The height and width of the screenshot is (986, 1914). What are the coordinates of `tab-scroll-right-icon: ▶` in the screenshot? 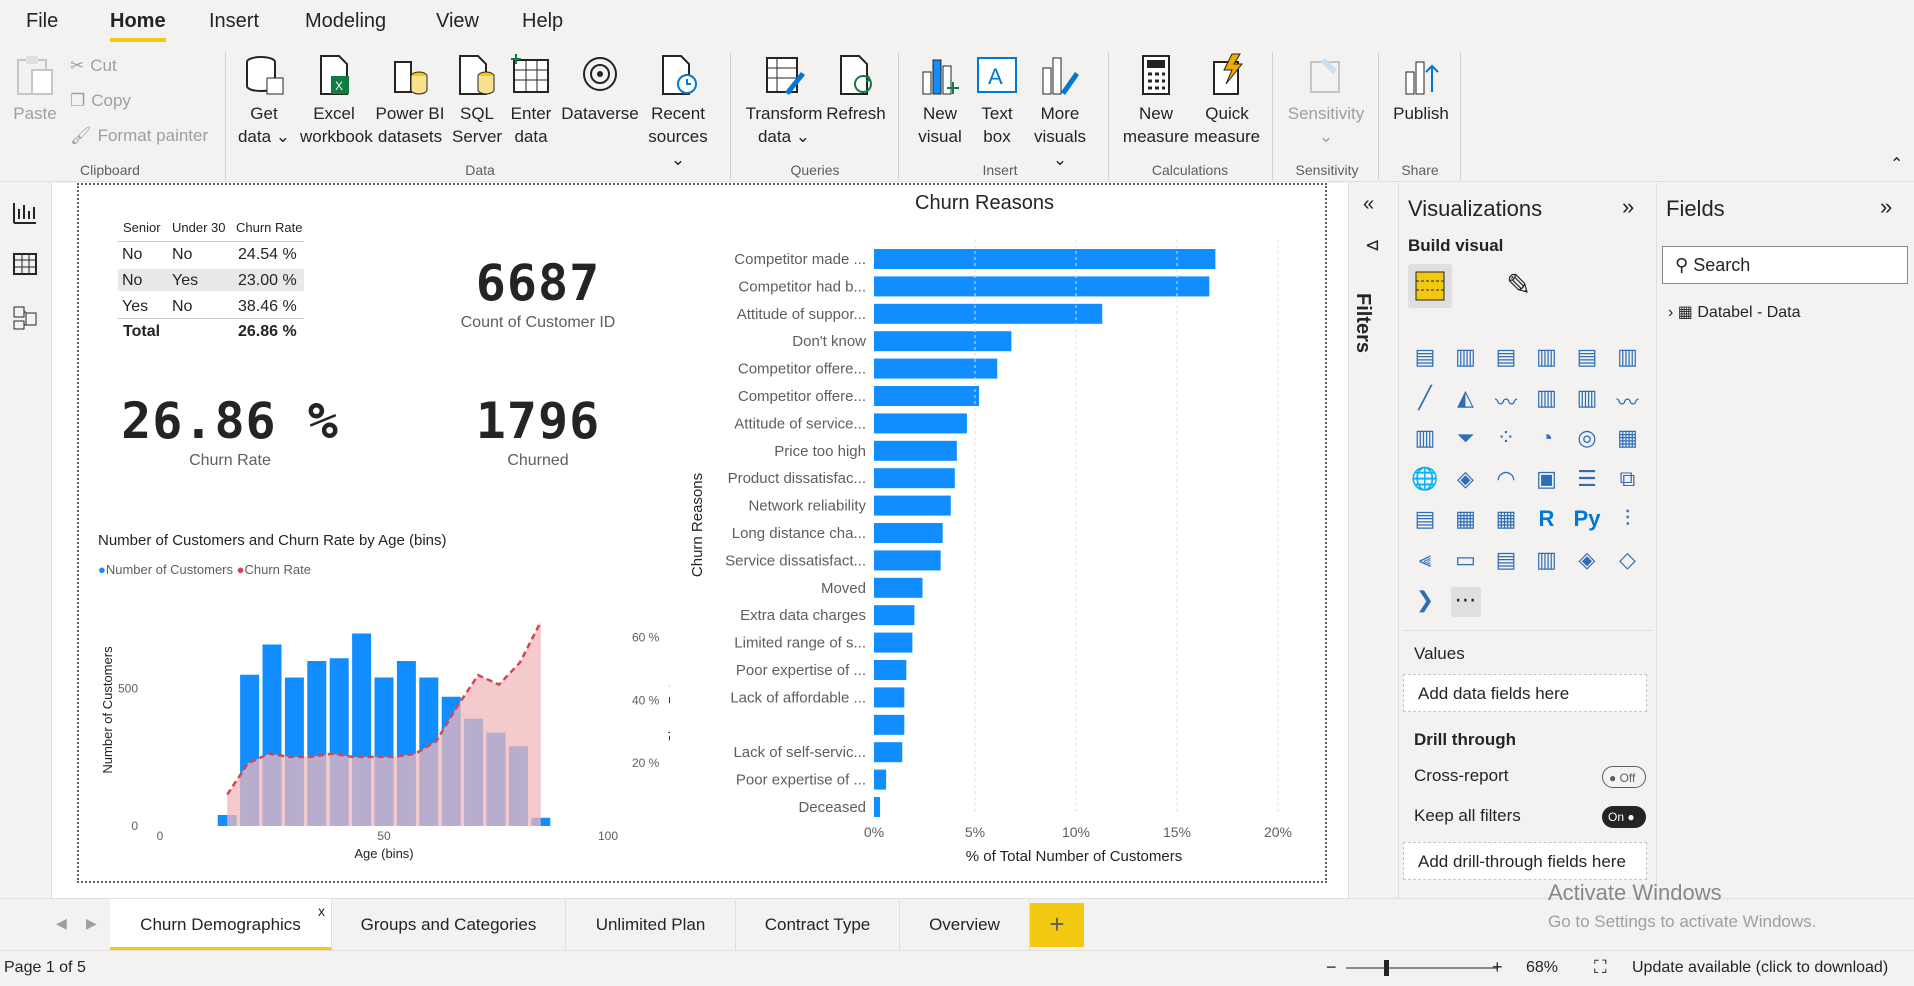 It's located at (91, 923).